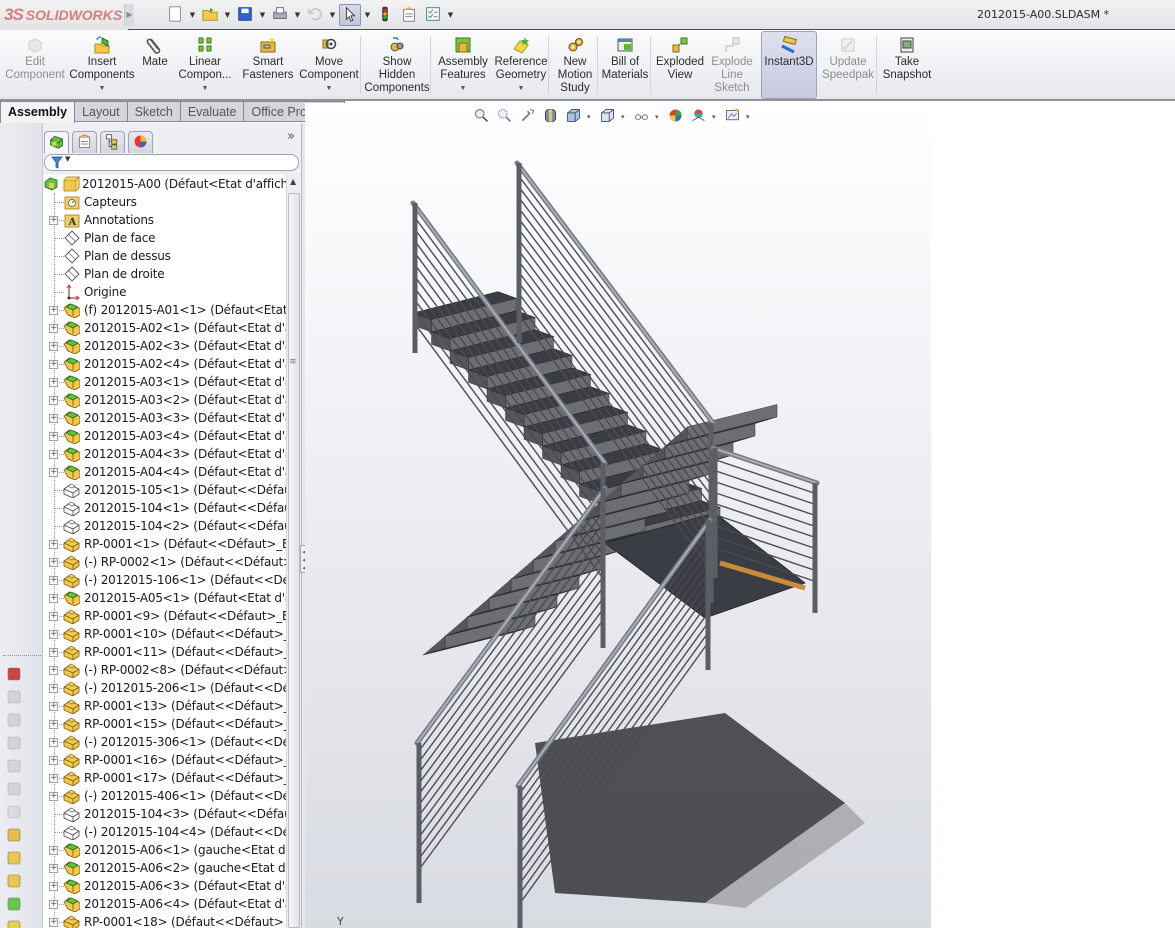  Describe the element at coordinates (367, 15) in the screenshot. I see `select-arrow-dropdown-arrow: ▼` at that location.